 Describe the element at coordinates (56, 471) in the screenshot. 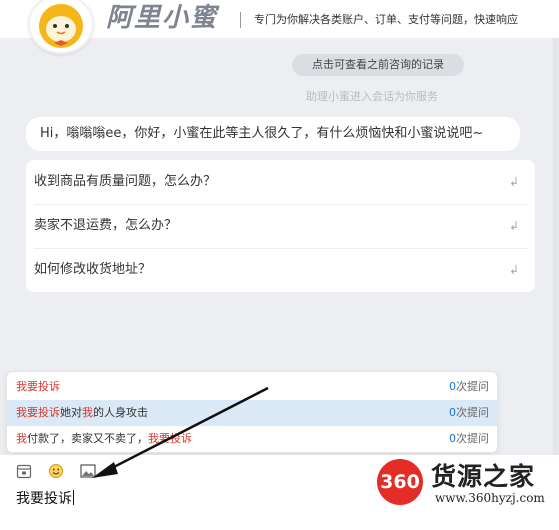

I see `emoji-icon` at that location.